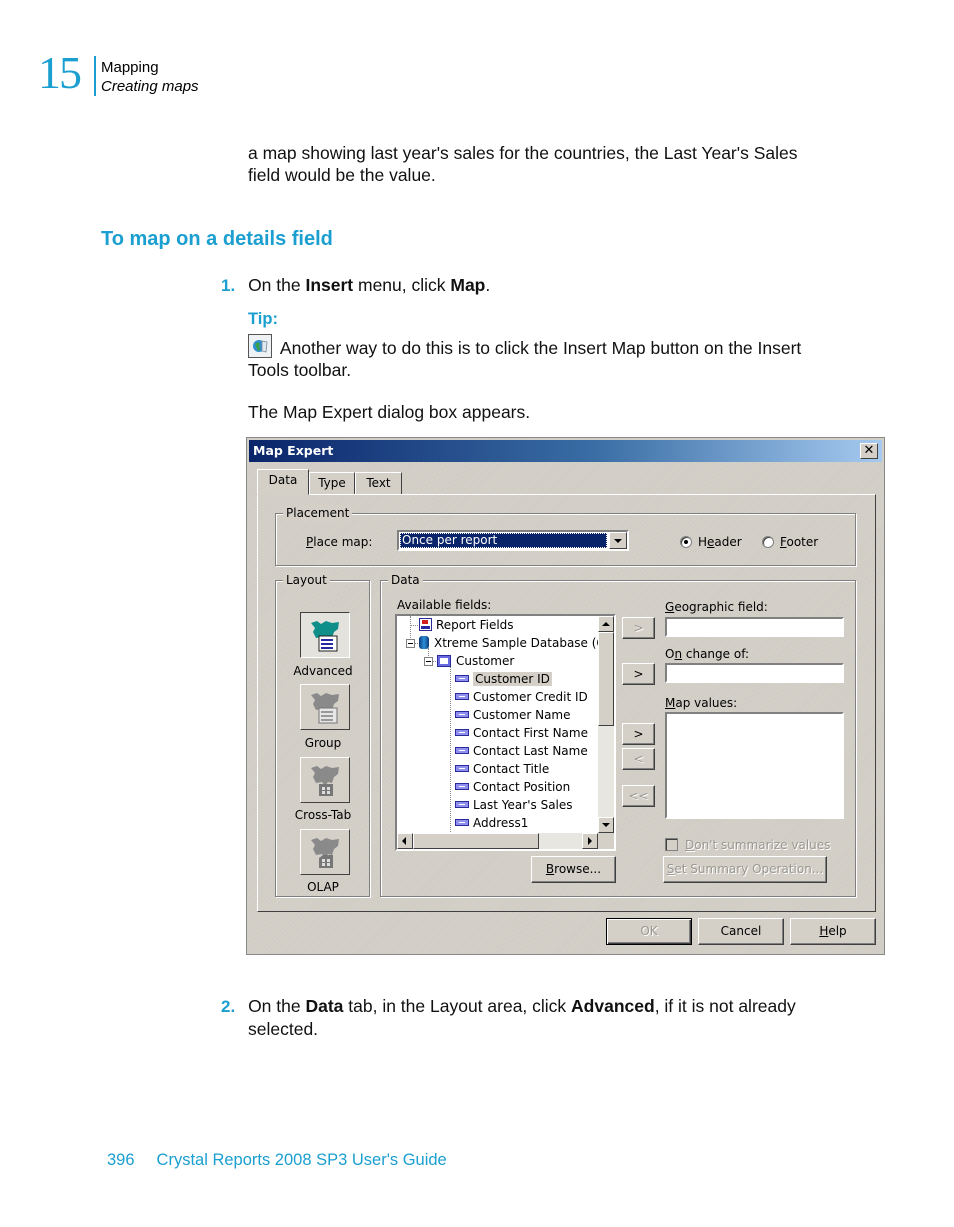 This screenshot has height=1227, width=954. What do you see at coordinates (322, 734) in the screenshot?
I see `layout-group: Layout Advanced Group Cross-Tab OLAP` at bounding box center [322, 734].